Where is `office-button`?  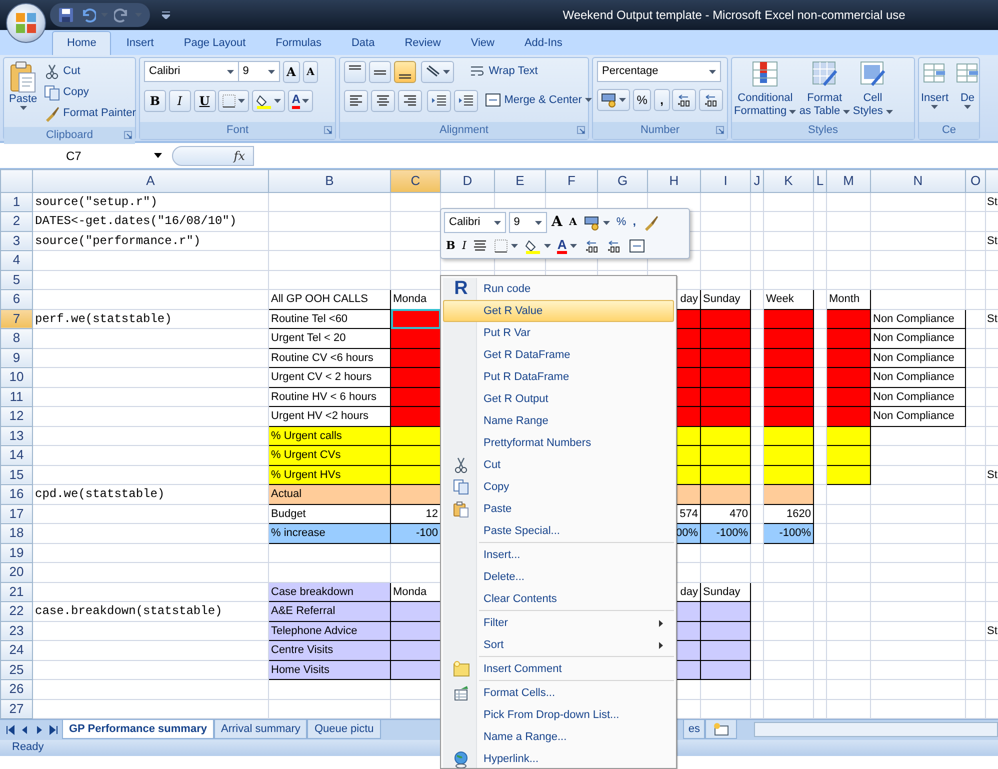
office-button is located at coordinates (26, 23).